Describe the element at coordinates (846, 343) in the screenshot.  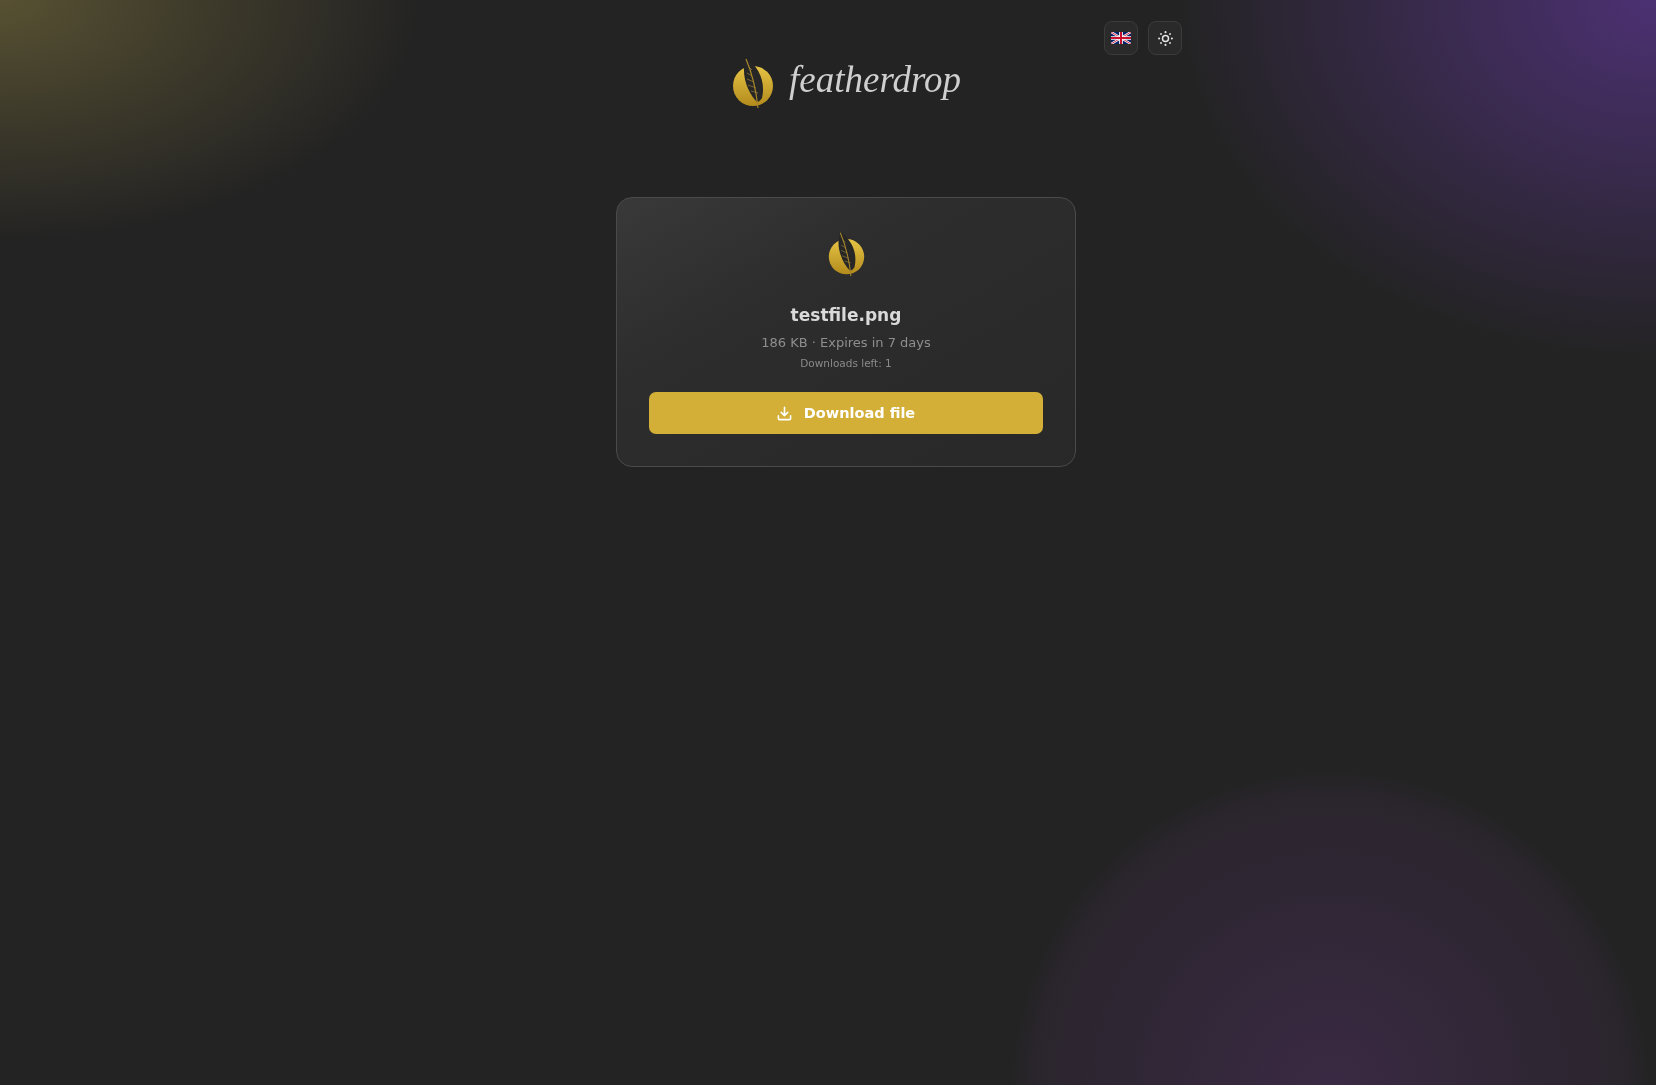
I see `file-details: 186 KB · Expires in 7 days` at that location.